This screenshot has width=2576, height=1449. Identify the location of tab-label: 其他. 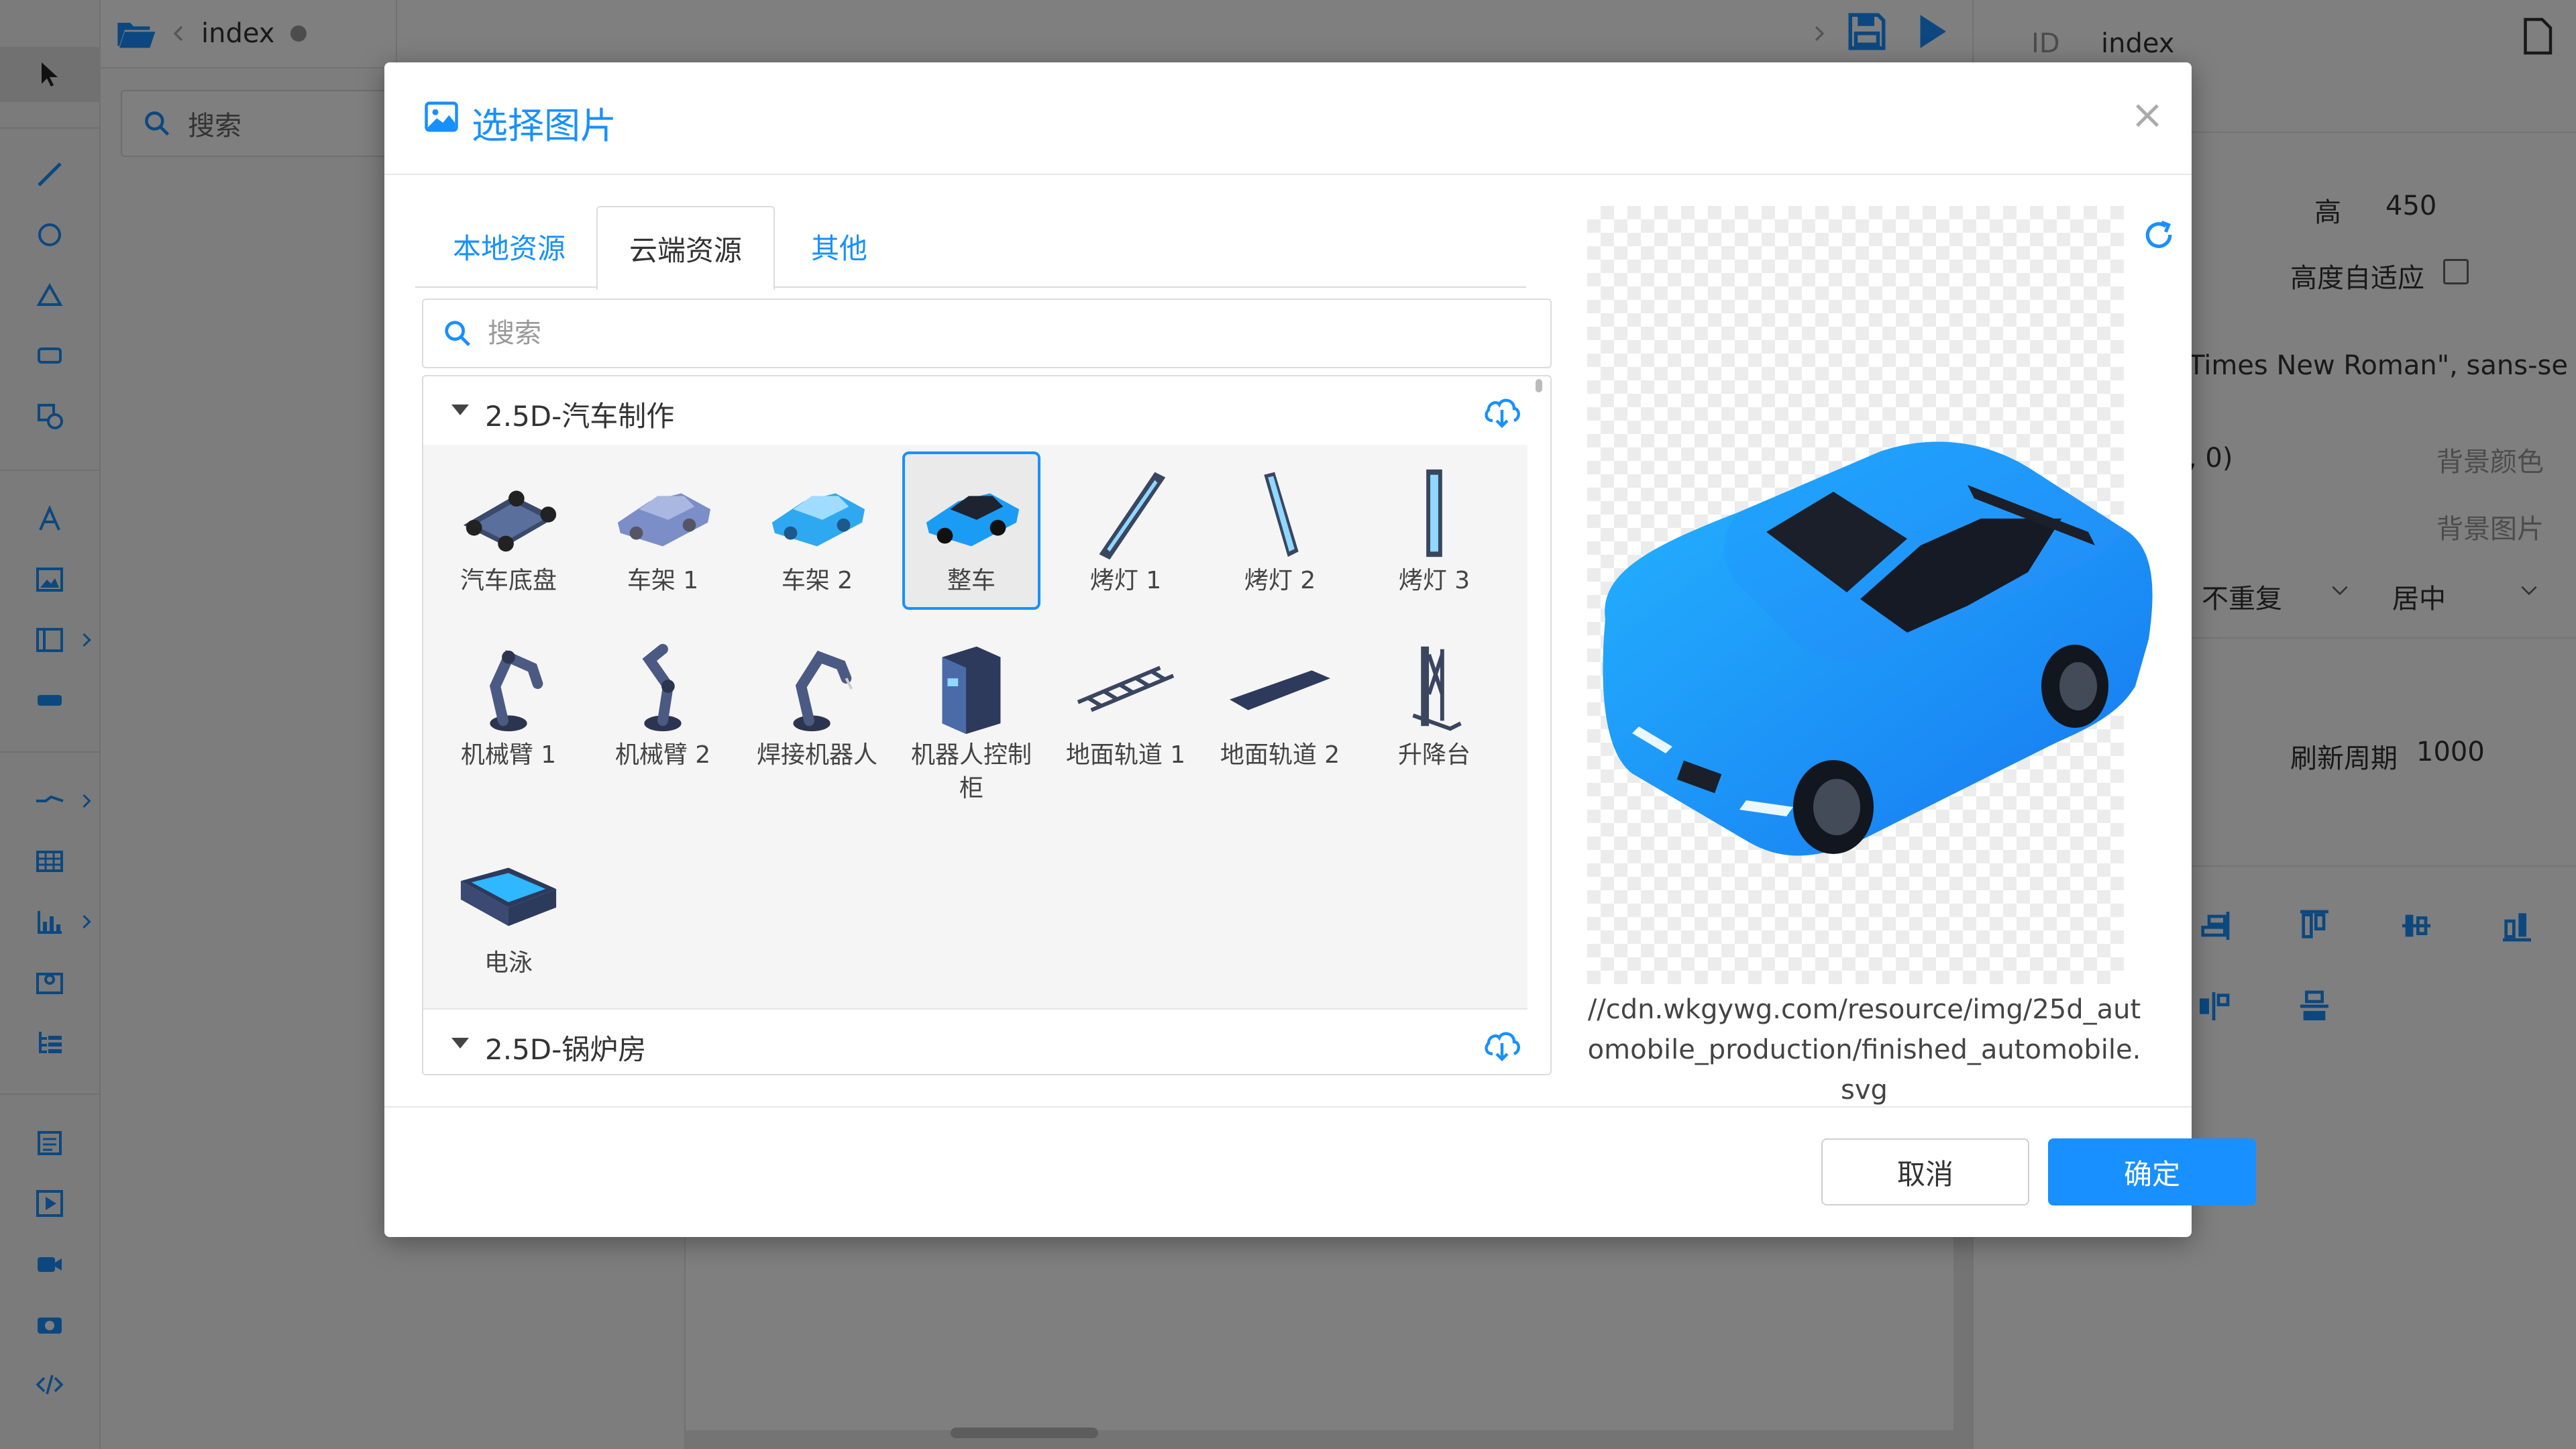
(838, 248).